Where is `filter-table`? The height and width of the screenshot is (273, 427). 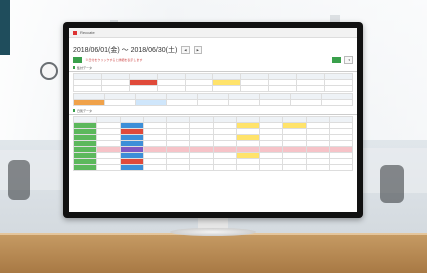
filter-table is located at coordinates (213, 99).